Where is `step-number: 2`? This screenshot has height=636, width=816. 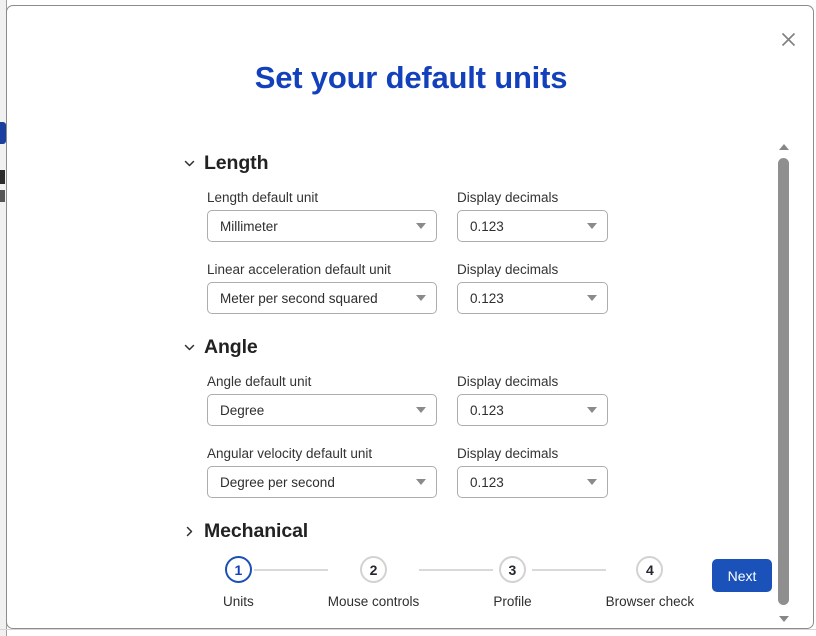 step-number: 2 is located at coordinates (374, 569).